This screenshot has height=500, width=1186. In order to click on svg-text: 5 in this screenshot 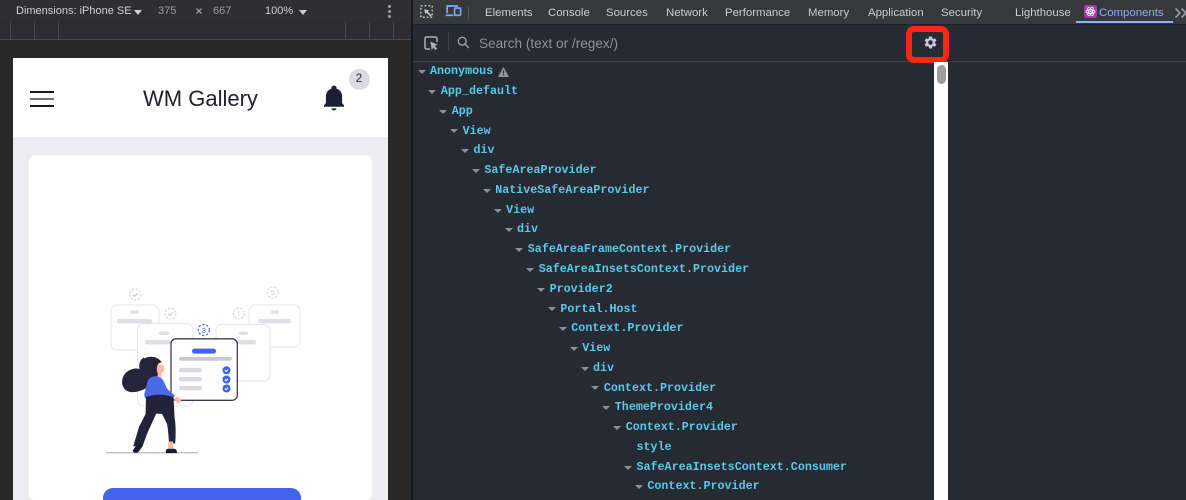, I will do `click(273, 293)`.